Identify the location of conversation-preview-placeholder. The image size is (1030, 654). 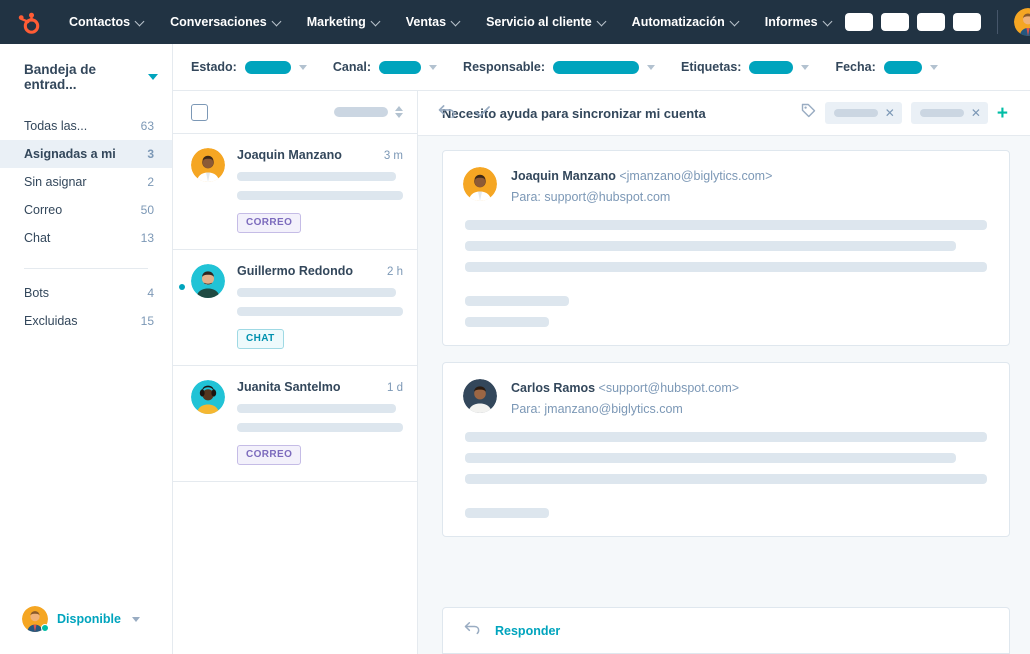
(320, 311).